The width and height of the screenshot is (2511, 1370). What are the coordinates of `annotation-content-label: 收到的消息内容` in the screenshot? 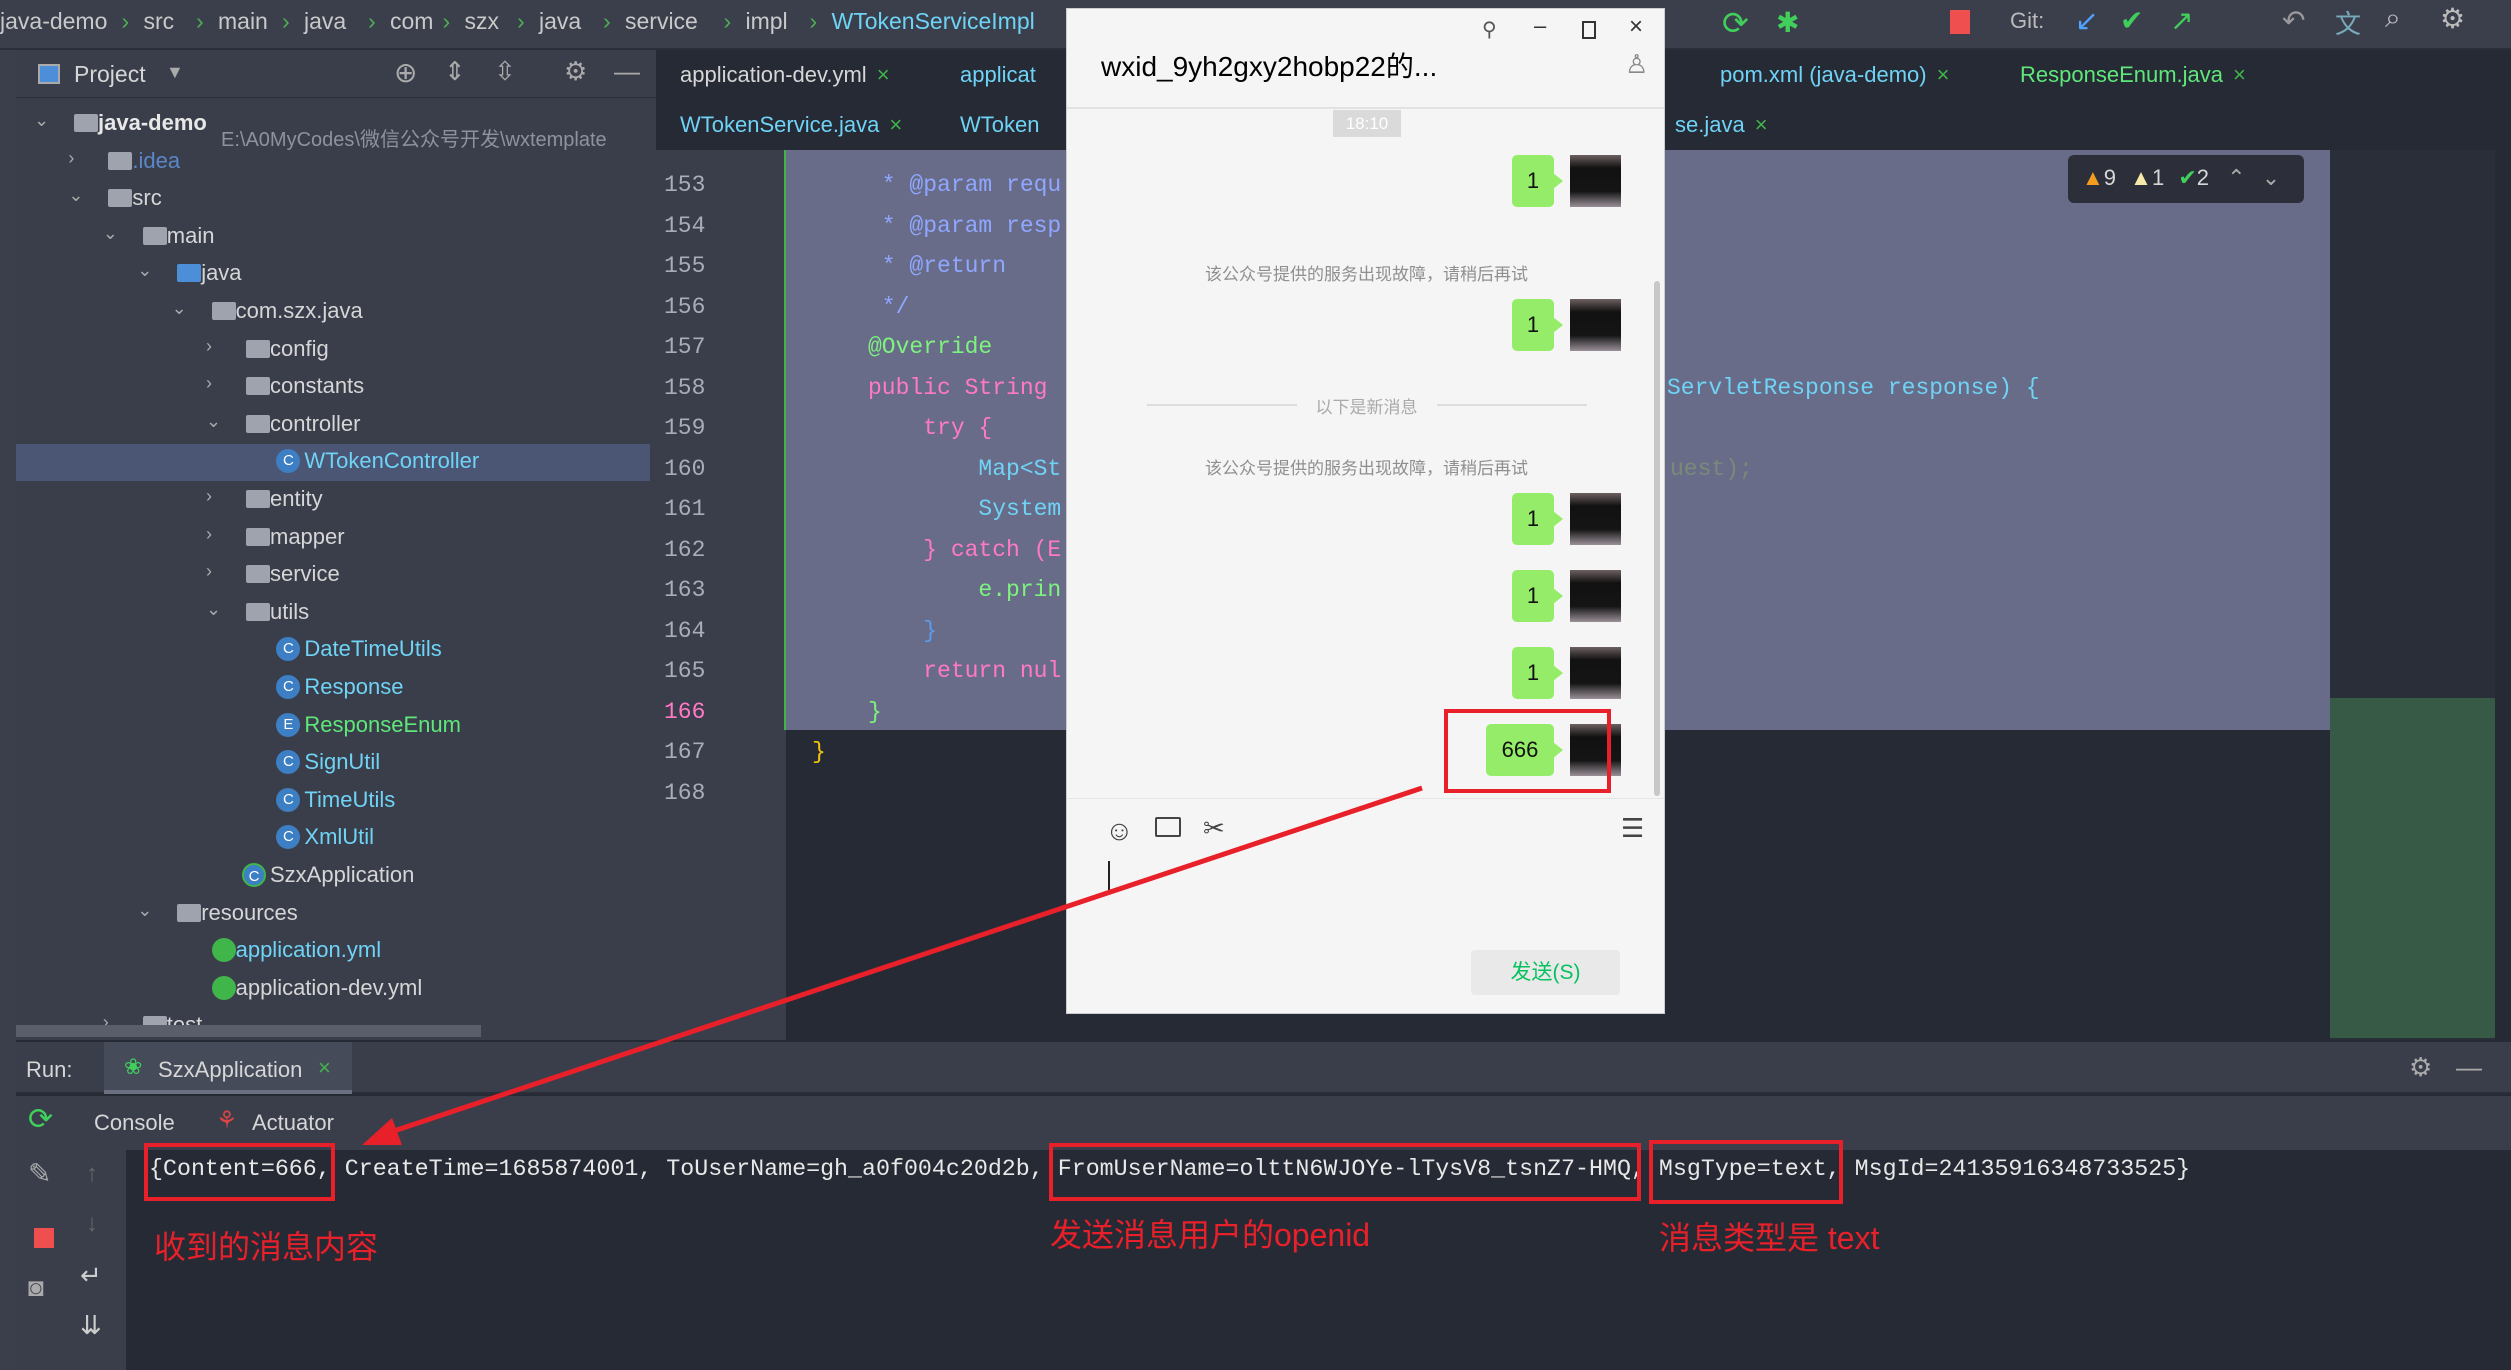 It's located at (266, 1247).